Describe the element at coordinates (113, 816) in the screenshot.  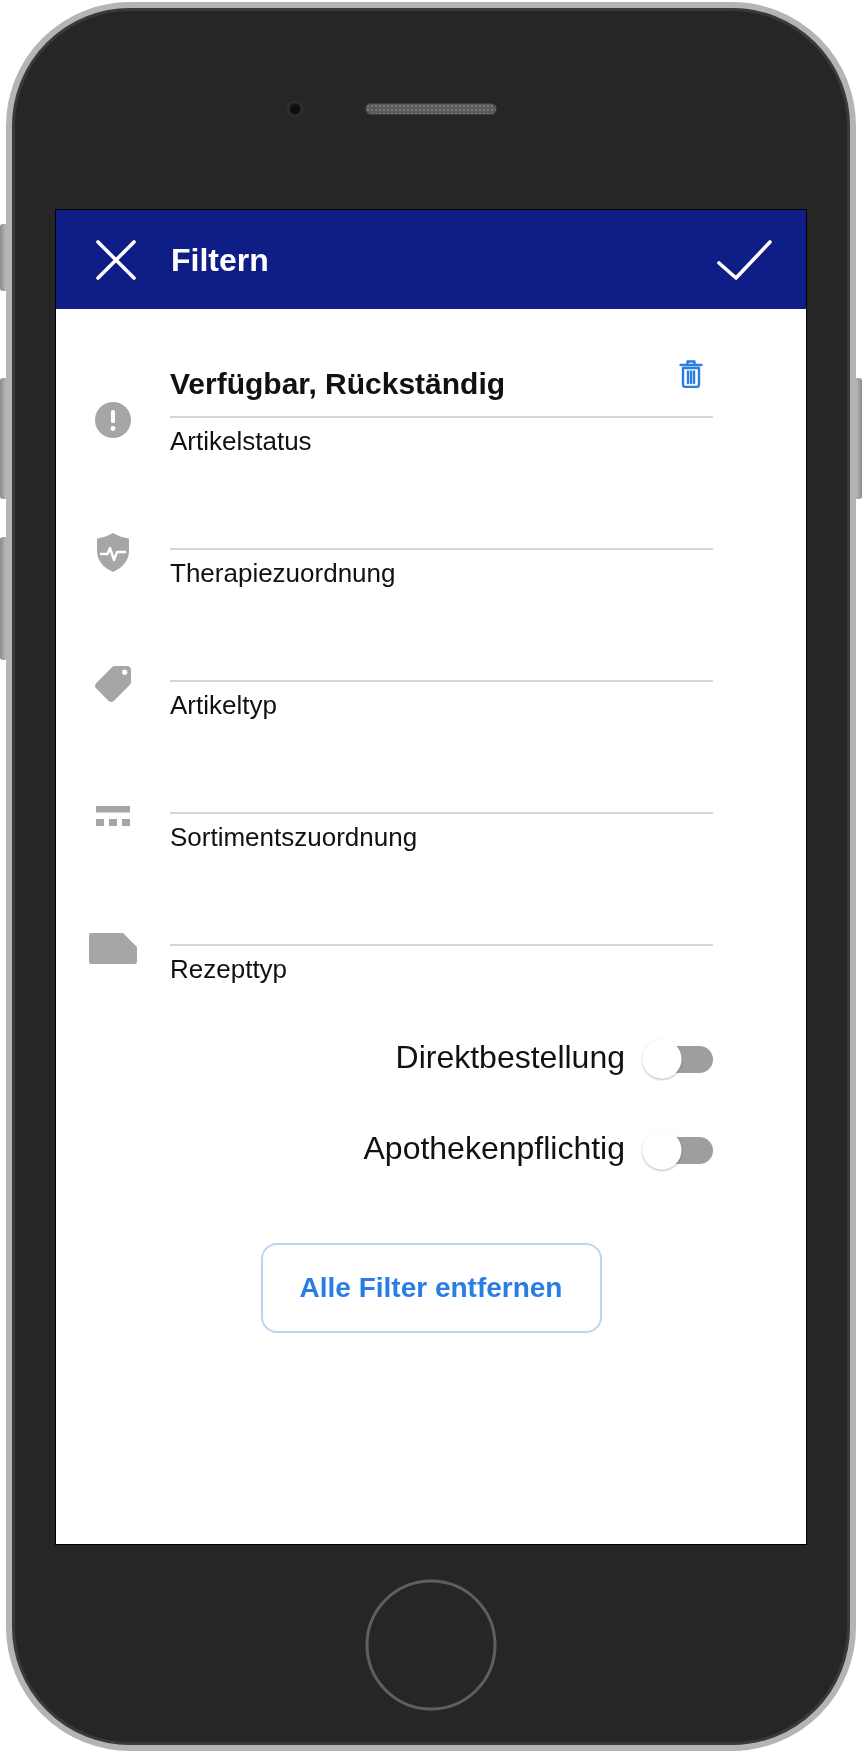
I see `shelf-icon` at that location.